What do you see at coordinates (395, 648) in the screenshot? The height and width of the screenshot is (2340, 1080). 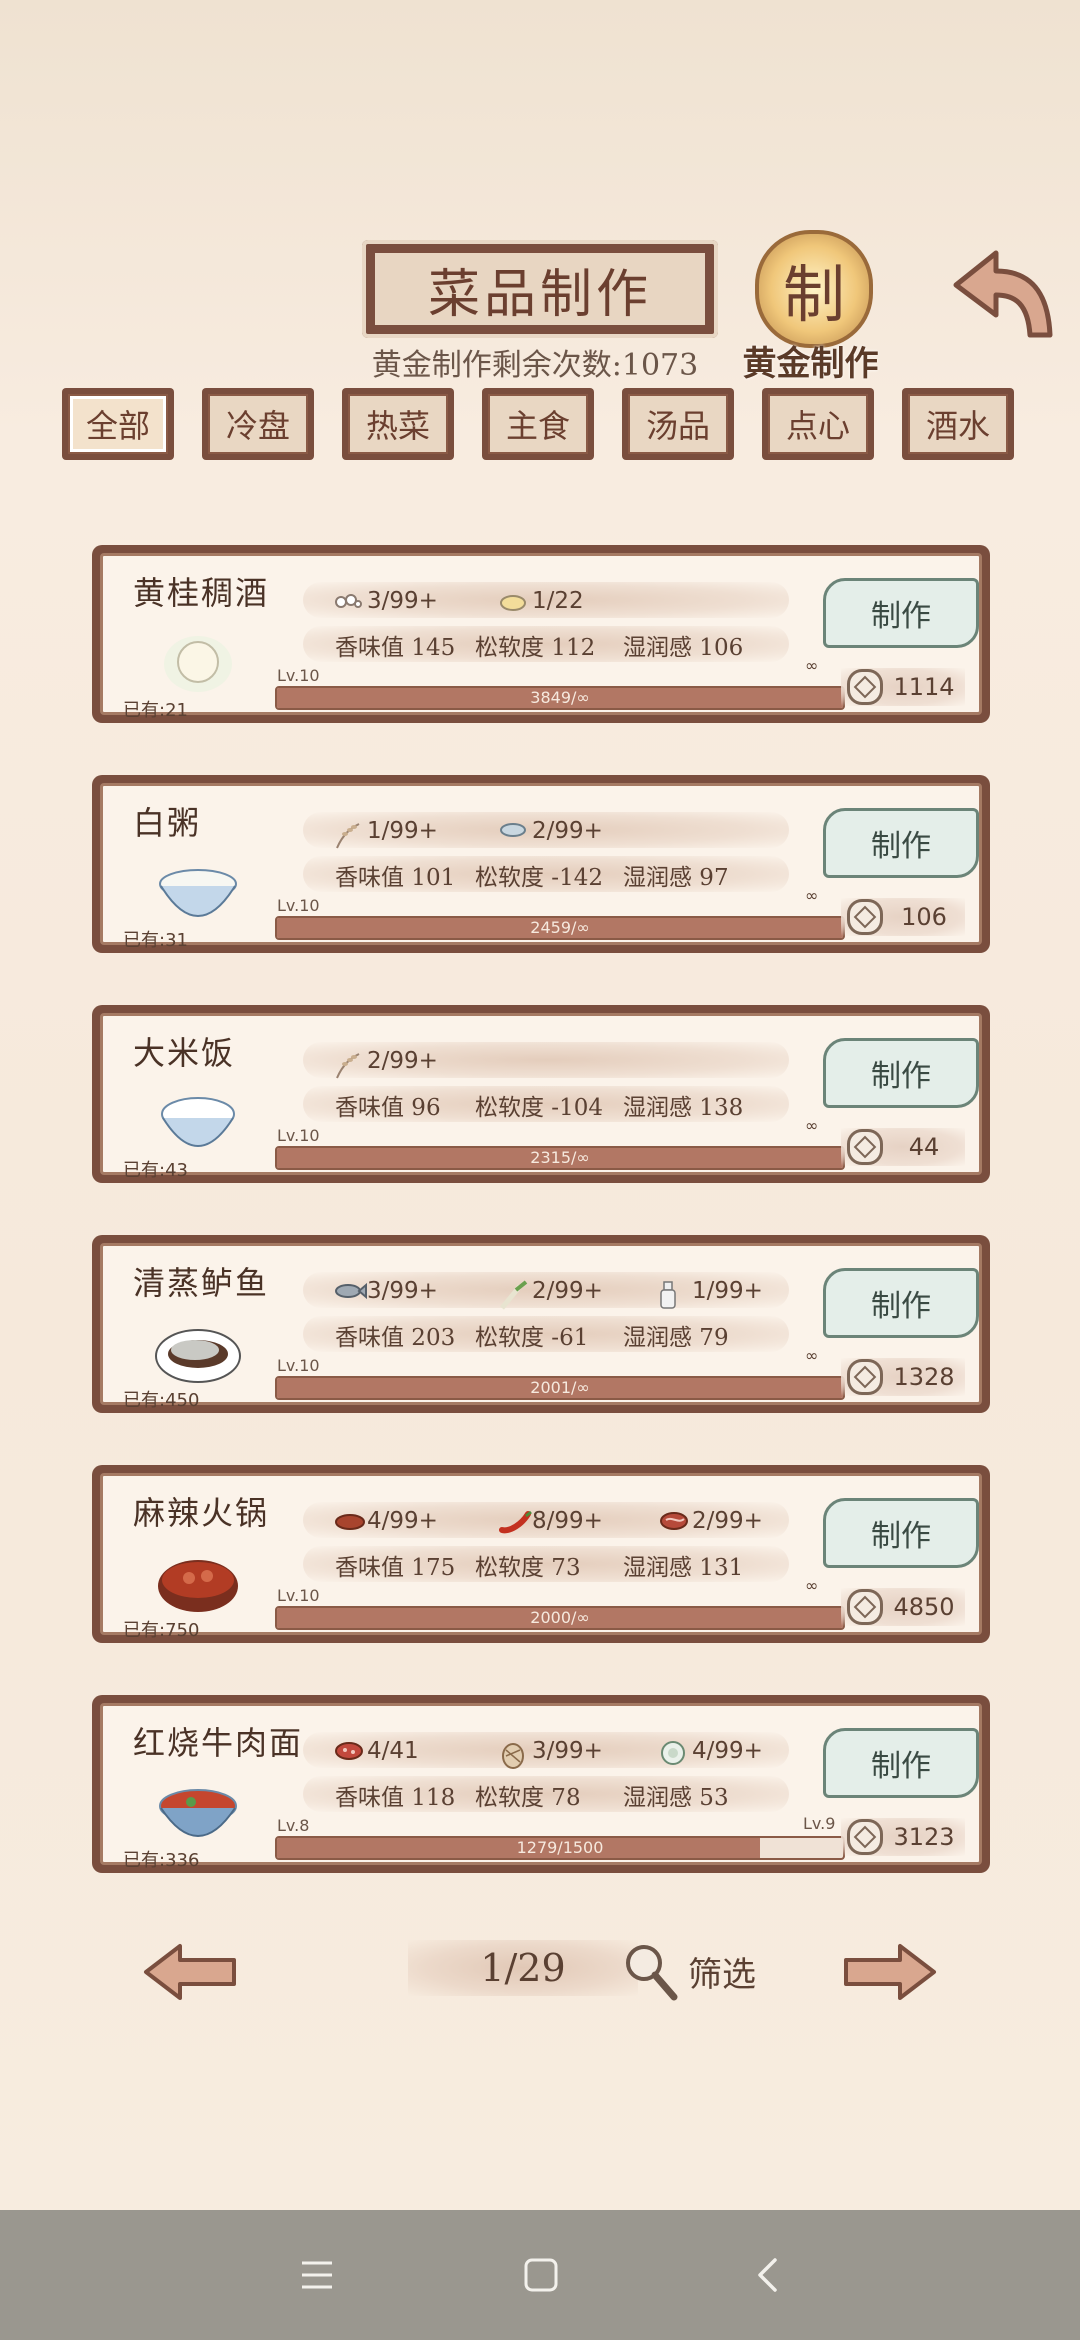 I see `aroma-stat: 香味值 145` at bounding box center [395, 648].